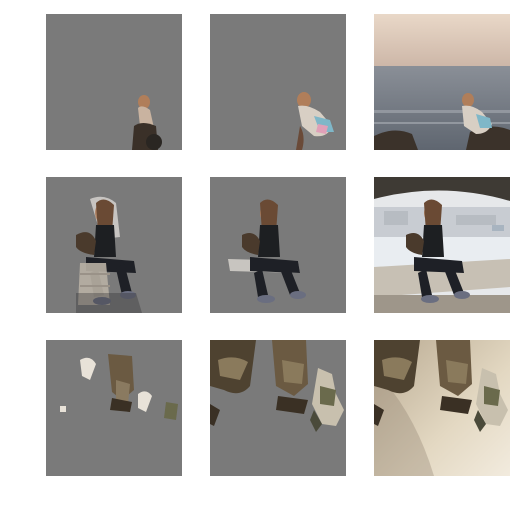 Image resolution: width=520 pixels, height=510 pixels. I want to click on row1-full-photo, so click(442, 82).